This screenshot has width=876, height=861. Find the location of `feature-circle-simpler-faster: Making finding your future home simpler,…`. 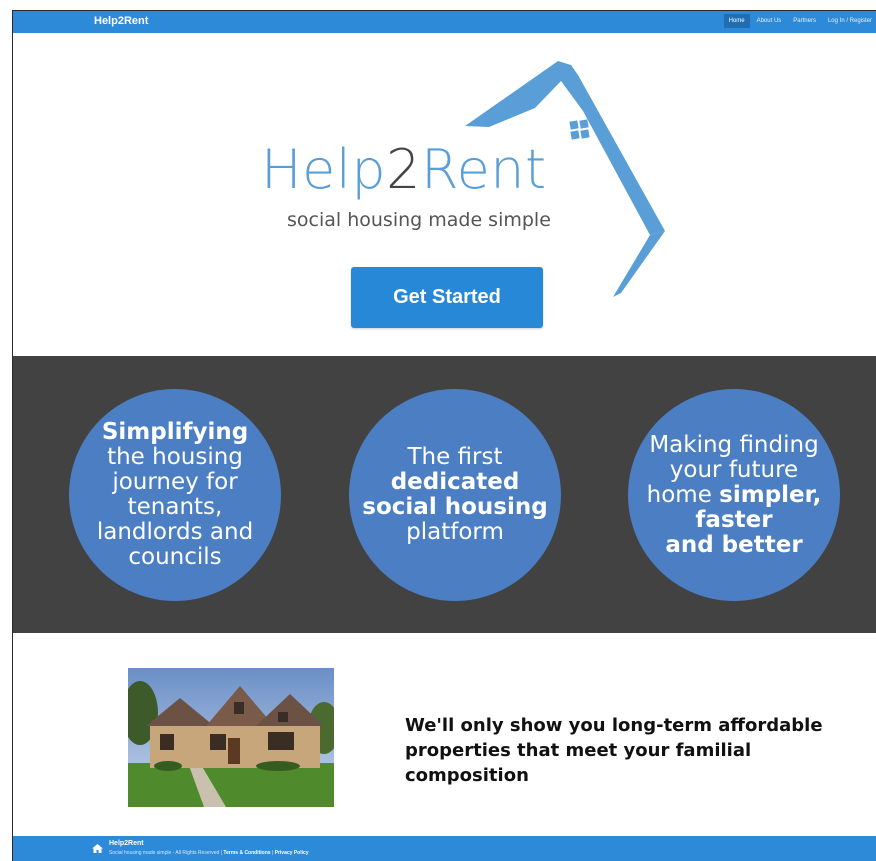

feature-circle-simpler-faster: Making finding your future home simpler,… is located at coordinates (734, 495).